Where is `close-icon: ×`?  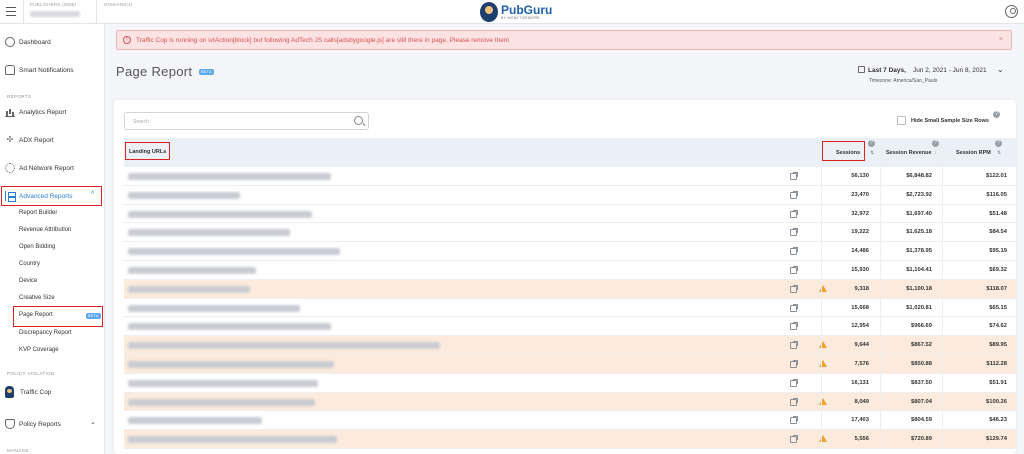 close-icon: × is located at coordinates (1001, 39).